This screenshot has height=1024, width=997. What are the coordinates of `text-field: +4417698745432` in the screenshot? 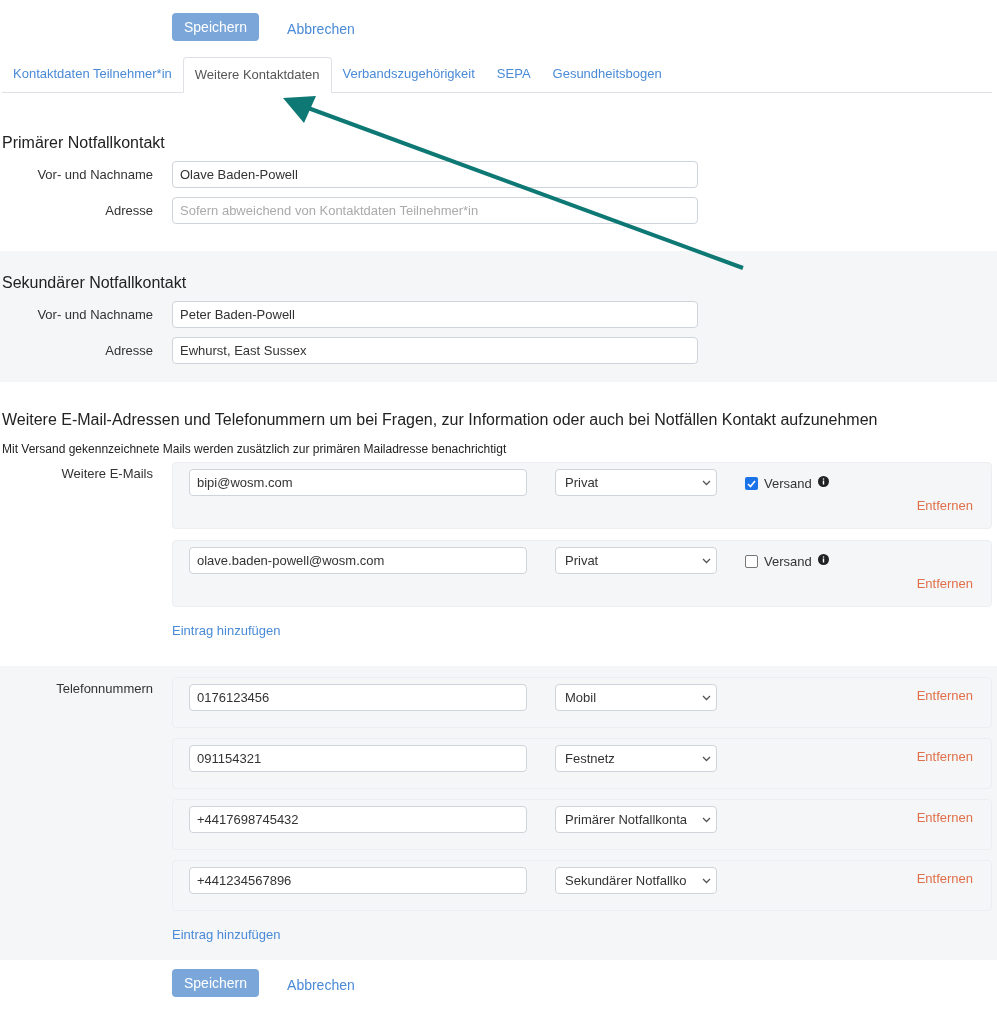 It's located at (358, 819).